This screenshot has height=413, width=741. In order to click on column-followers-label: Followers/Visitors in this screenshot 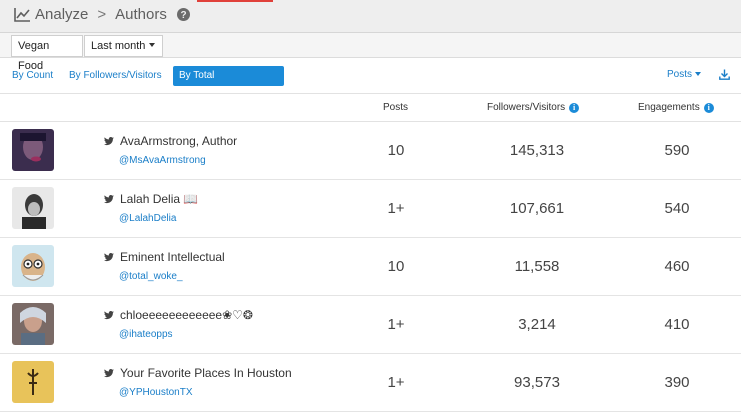, I will do `click(526, 107)`.